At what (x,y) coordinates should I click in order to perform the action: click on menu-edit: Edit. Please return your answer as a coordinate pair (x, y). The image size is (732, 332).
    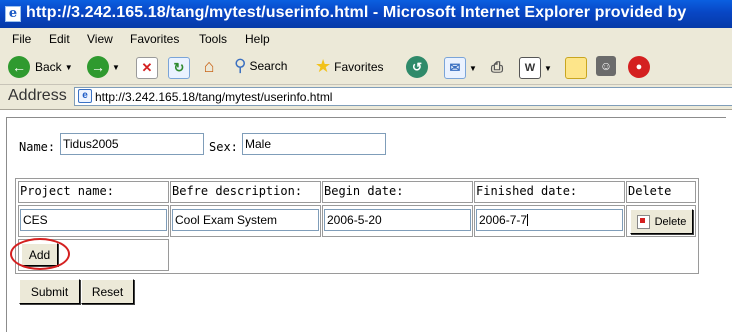
    Looking at the image, I should click on (59, 39).